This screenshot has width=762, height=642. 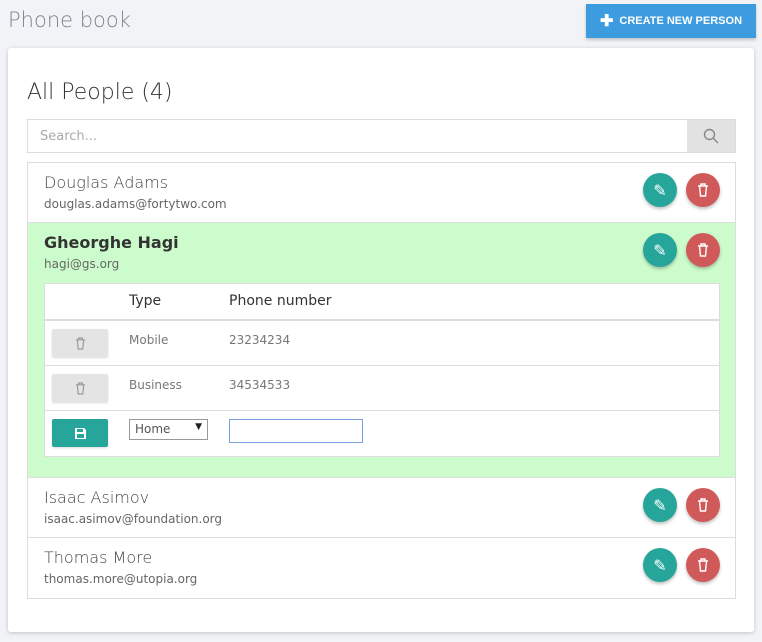 What do you see at coordinates (606, 21) in the screenshot?
I see `plus-icon: ✚` at bounding box center [606, 21].